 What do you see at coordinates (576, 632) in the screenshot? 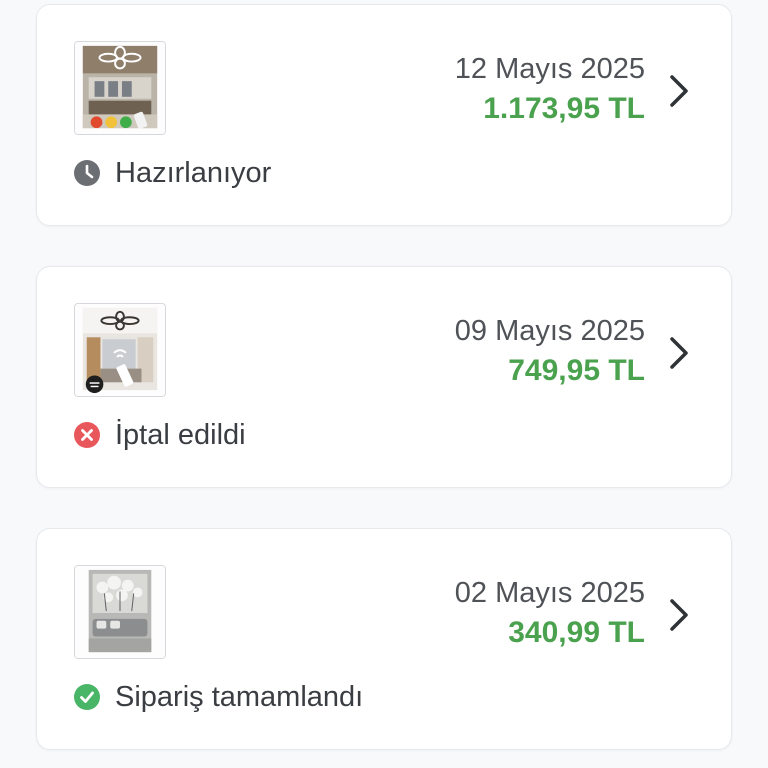
I see `order-price: 340,99 TL` at bounding box center [576, 632].